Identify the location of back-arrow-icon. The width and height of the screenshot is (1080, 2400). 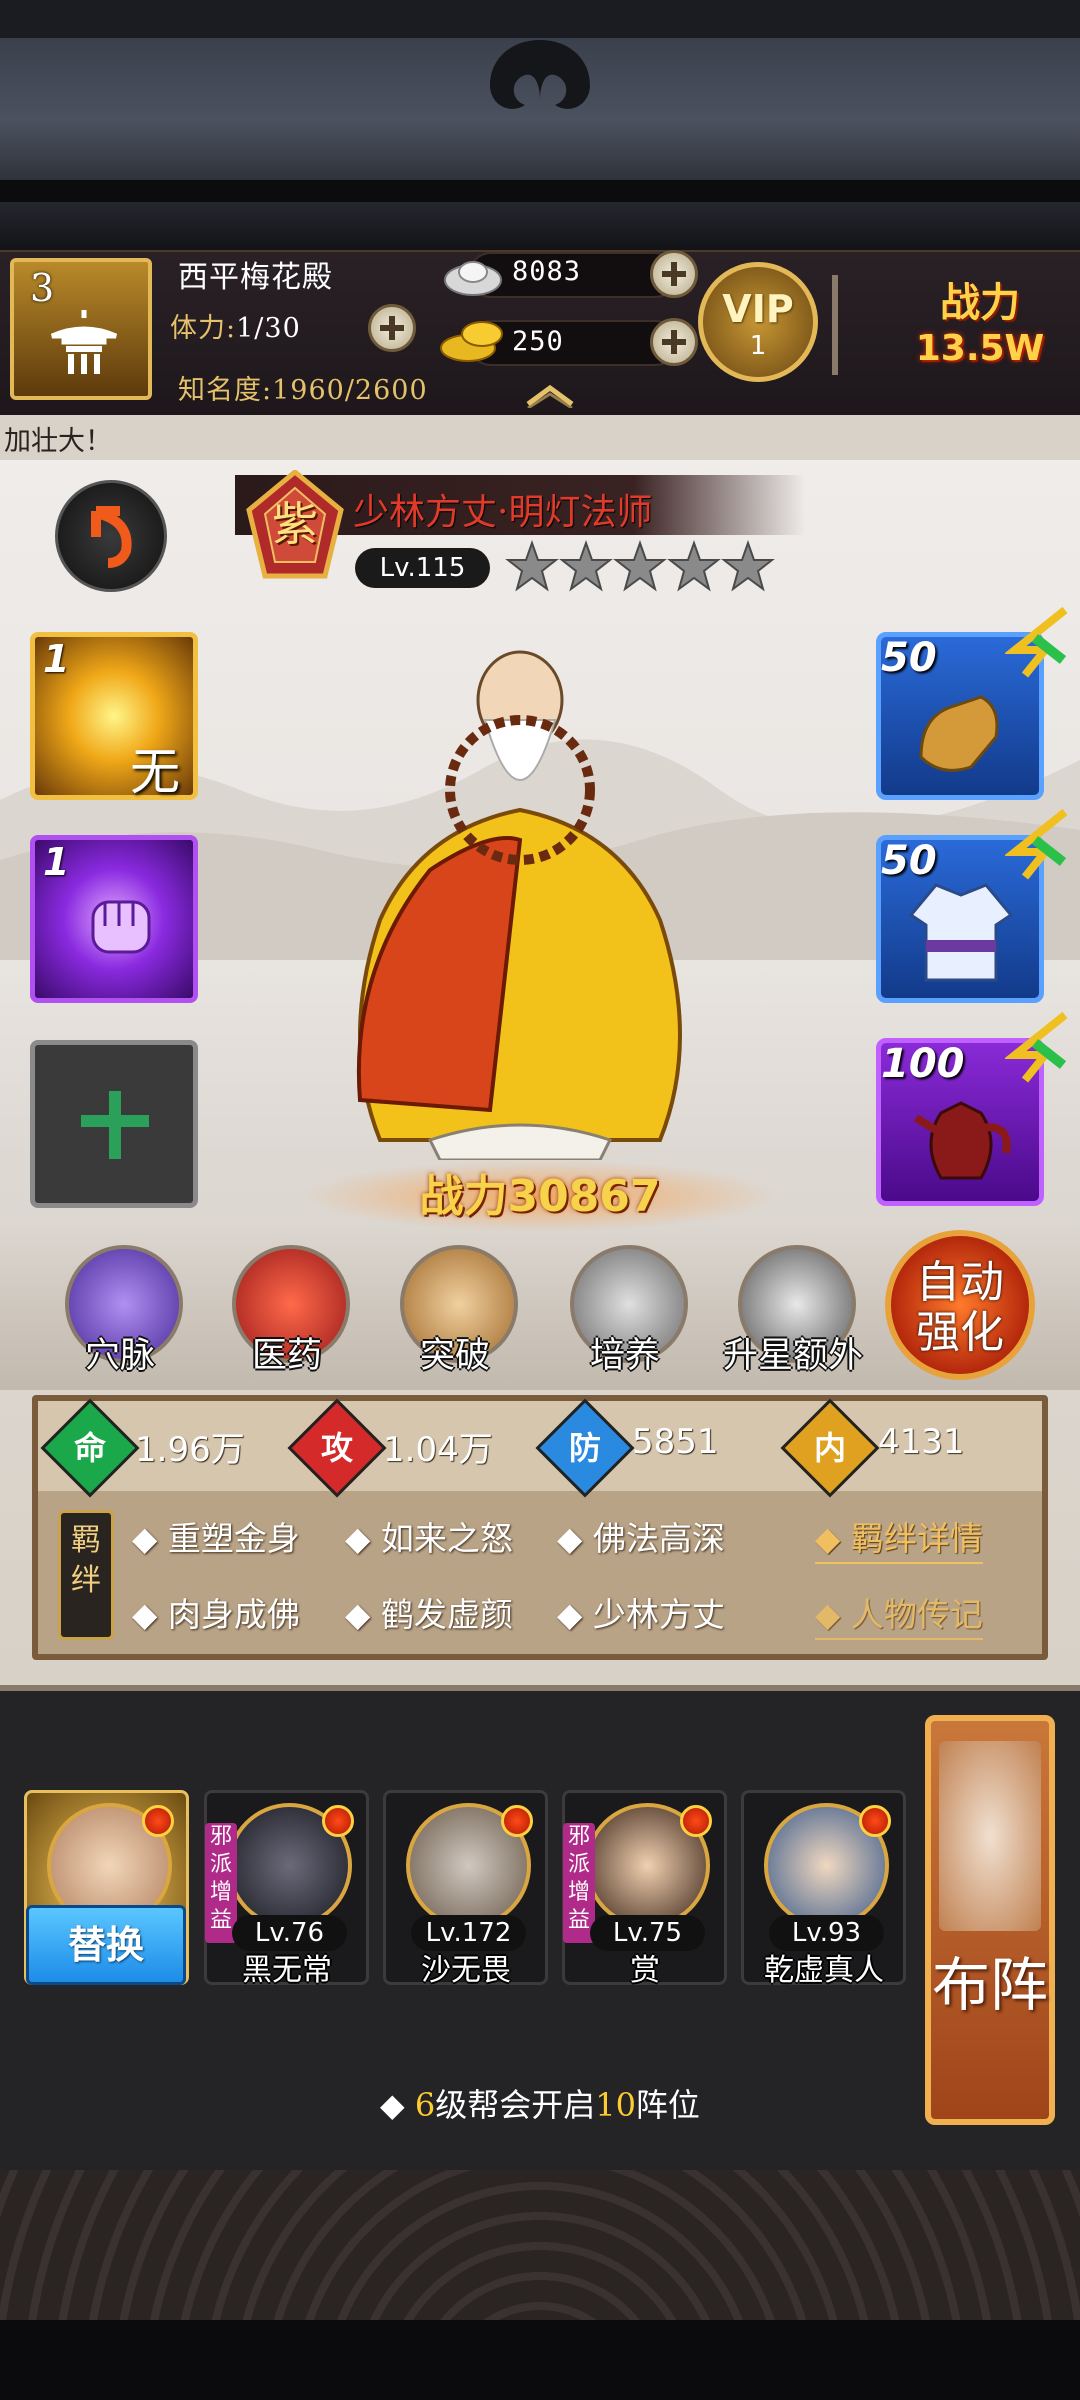
(111, 537).